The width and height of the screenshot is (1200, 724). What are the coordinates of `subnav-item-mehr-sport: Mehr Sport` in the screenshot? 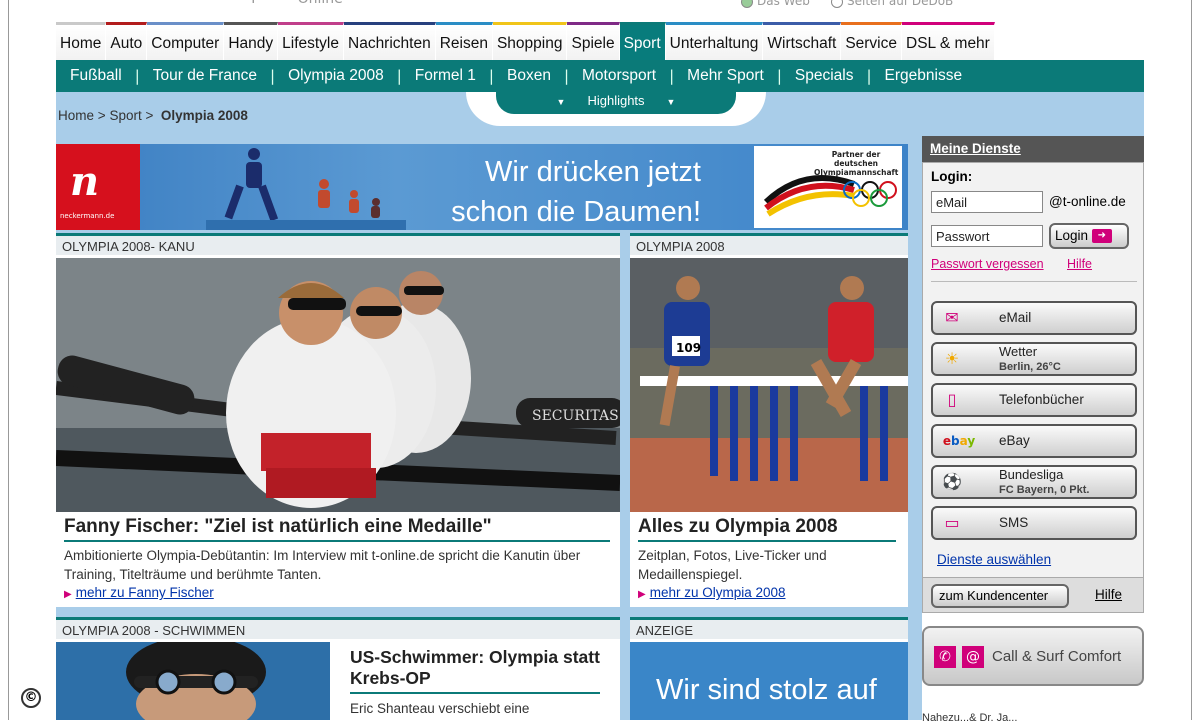 It's located at (725, 76).